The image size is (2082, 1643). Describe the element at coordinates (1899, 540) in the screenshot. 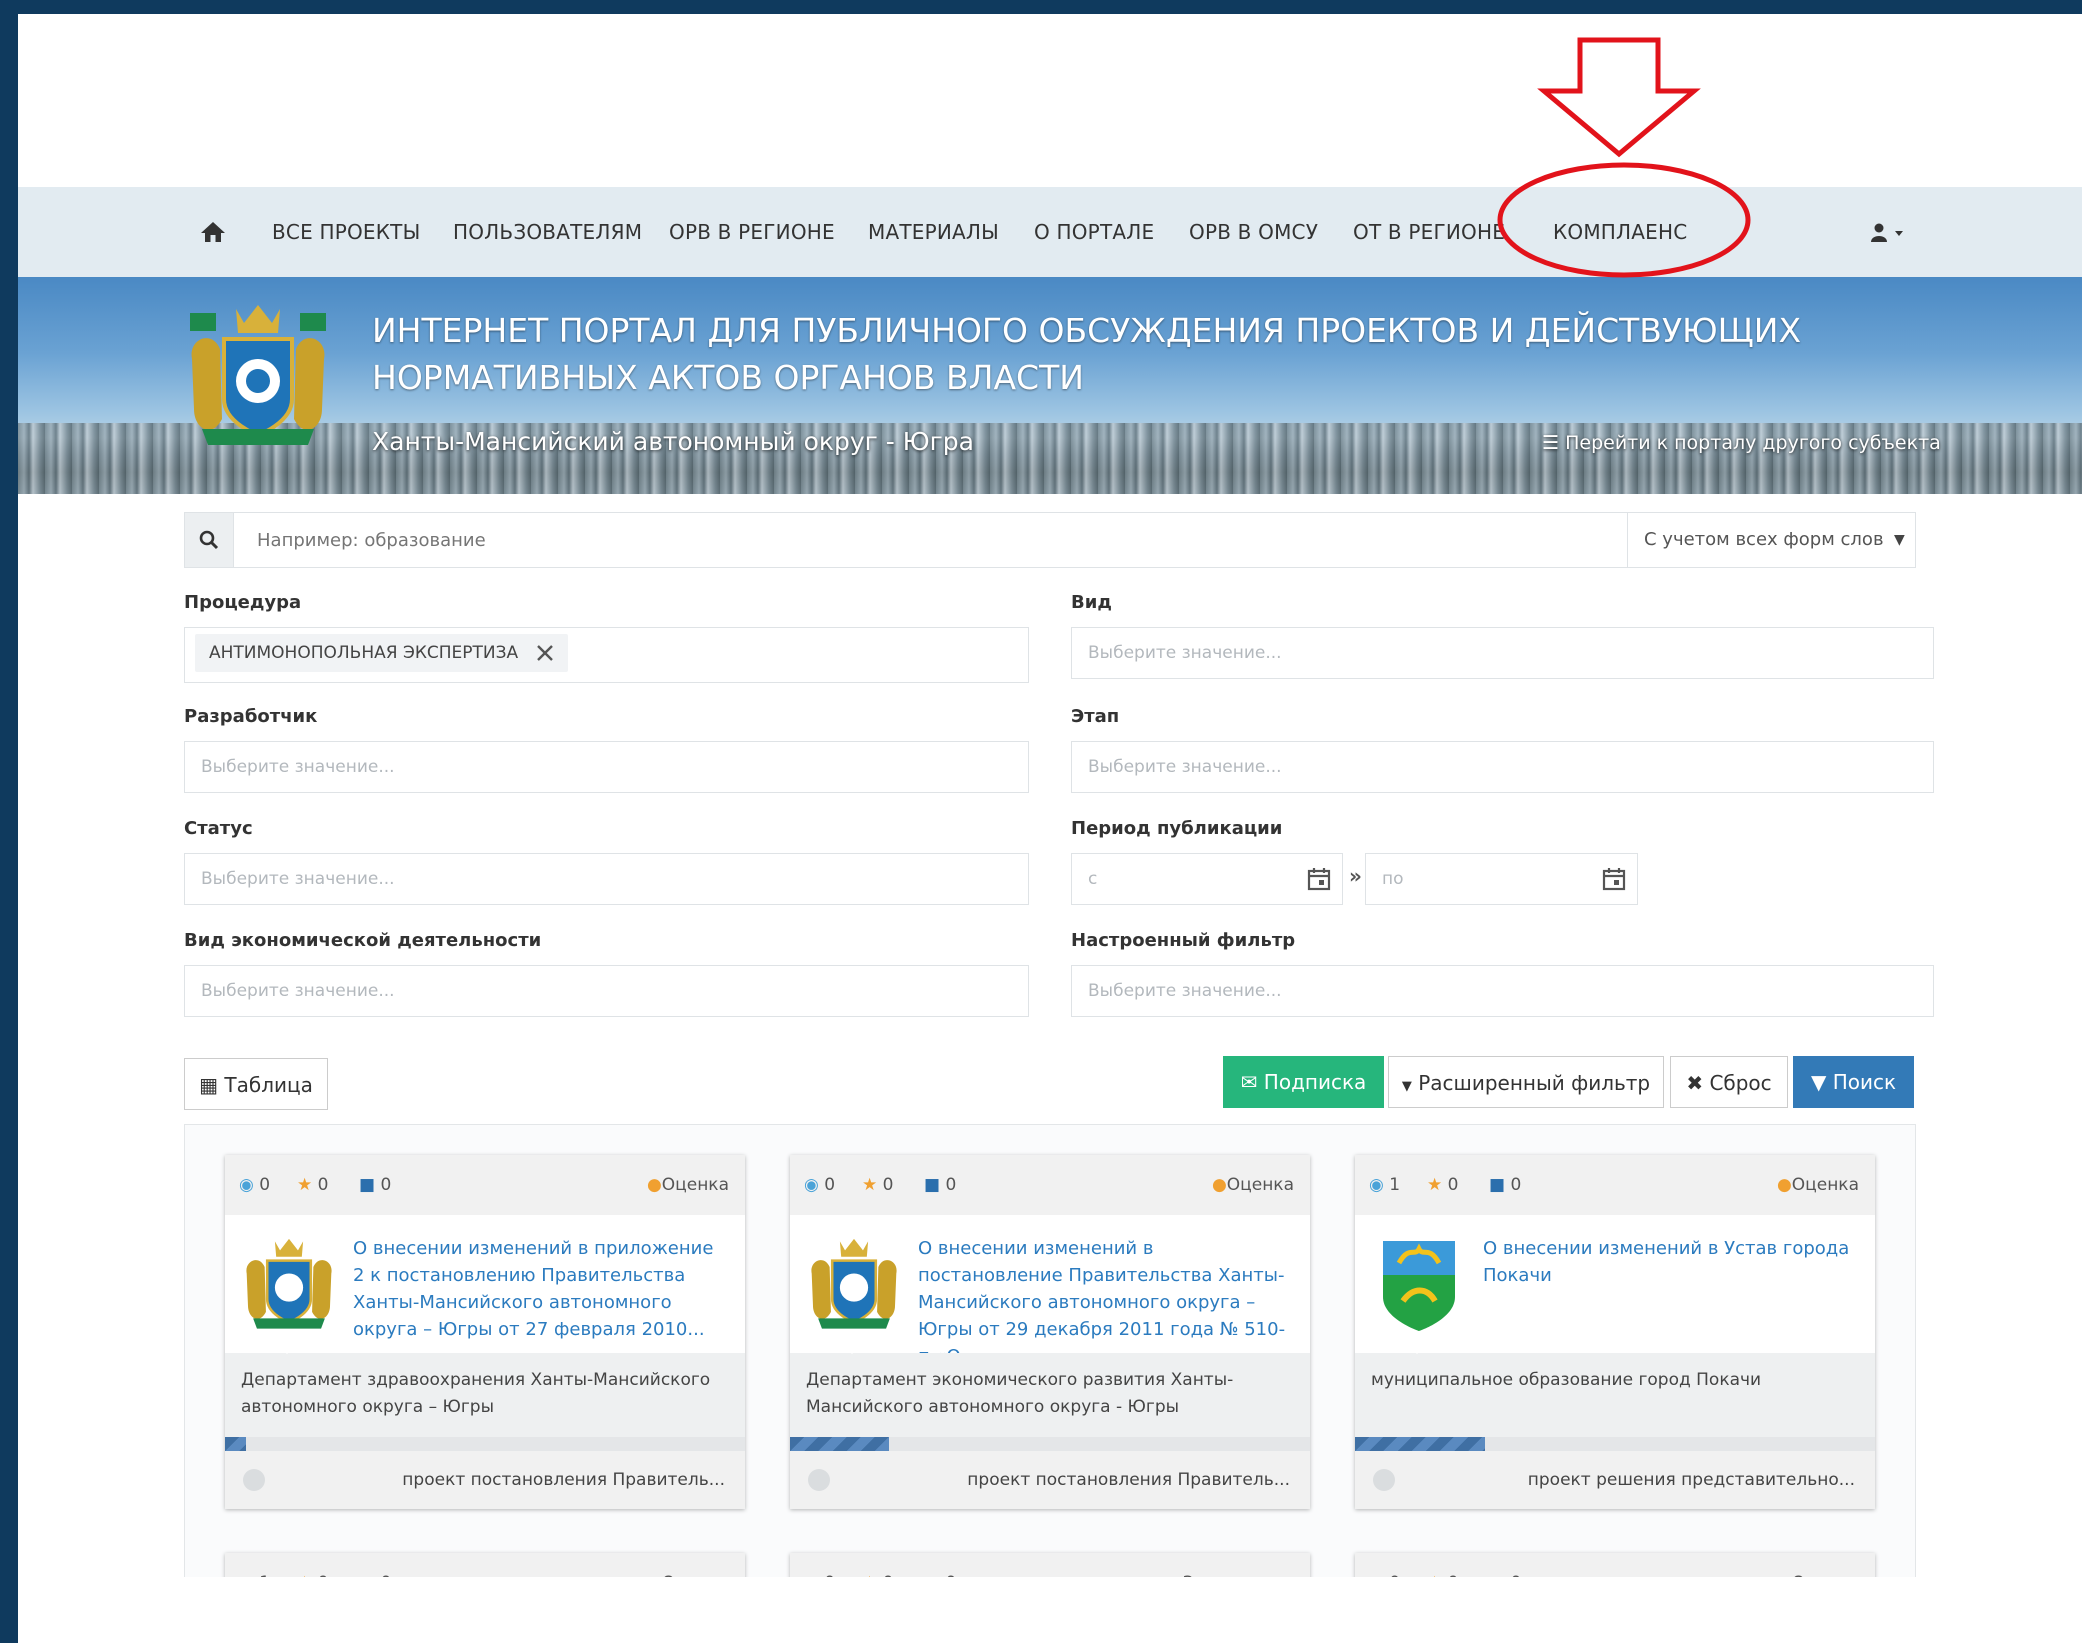

I see `caret-down-icon: ▼` at that location.